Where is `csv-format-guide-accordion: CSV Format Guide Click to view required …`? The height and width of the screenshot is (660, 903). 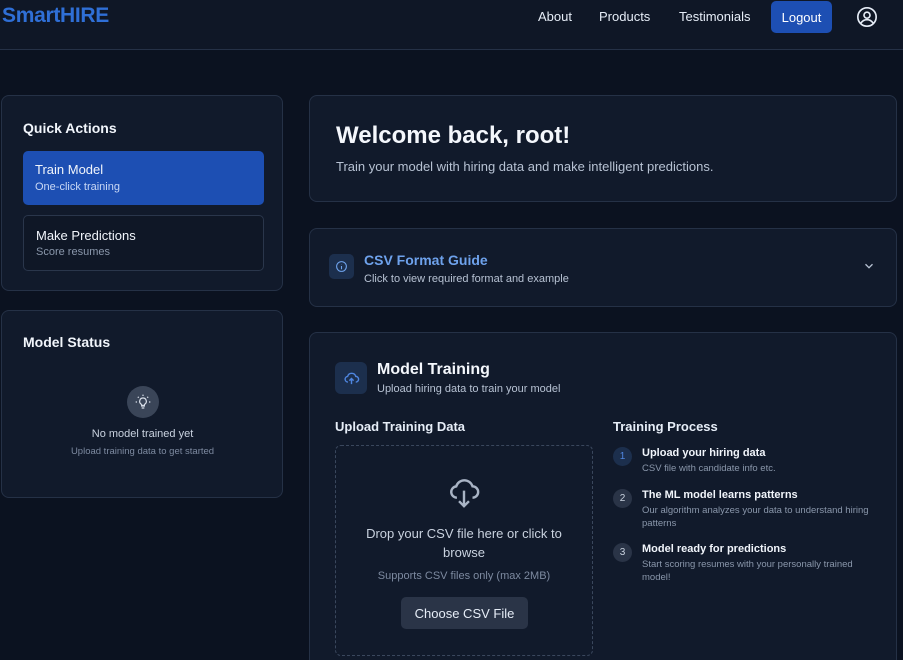
csv-format-guide-accordion: CSV Format Guide Click to view required … is located at coordinates (603, 267).